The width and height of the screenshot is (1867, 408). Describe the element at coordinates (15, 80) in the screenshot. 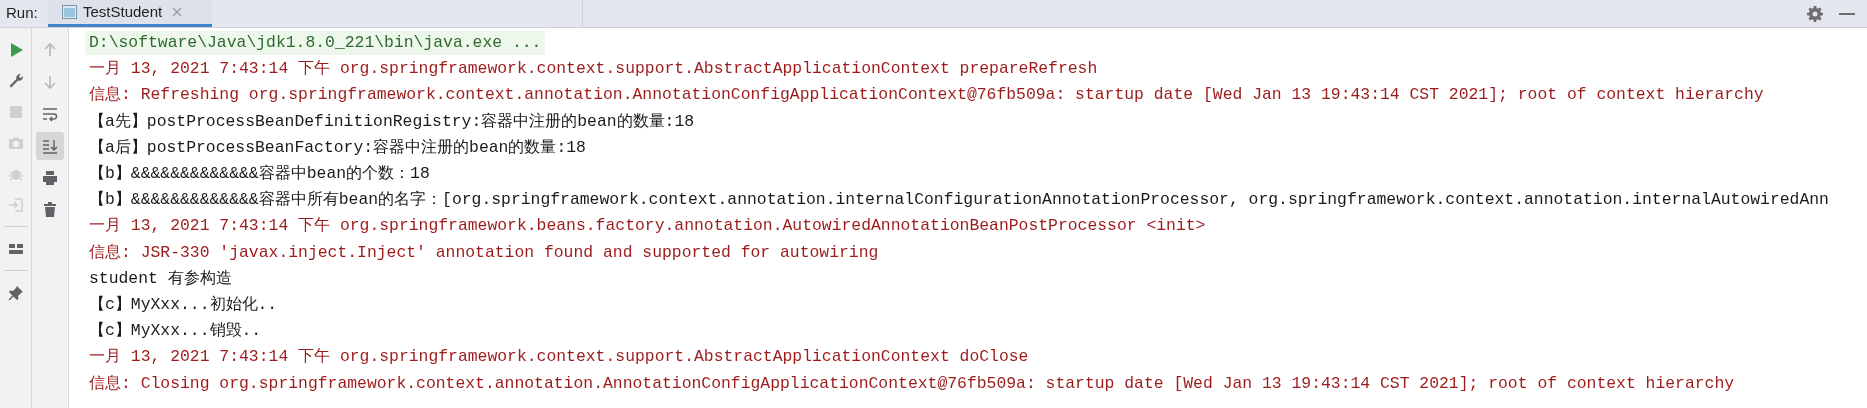

I see `wrench-icon` at that location.